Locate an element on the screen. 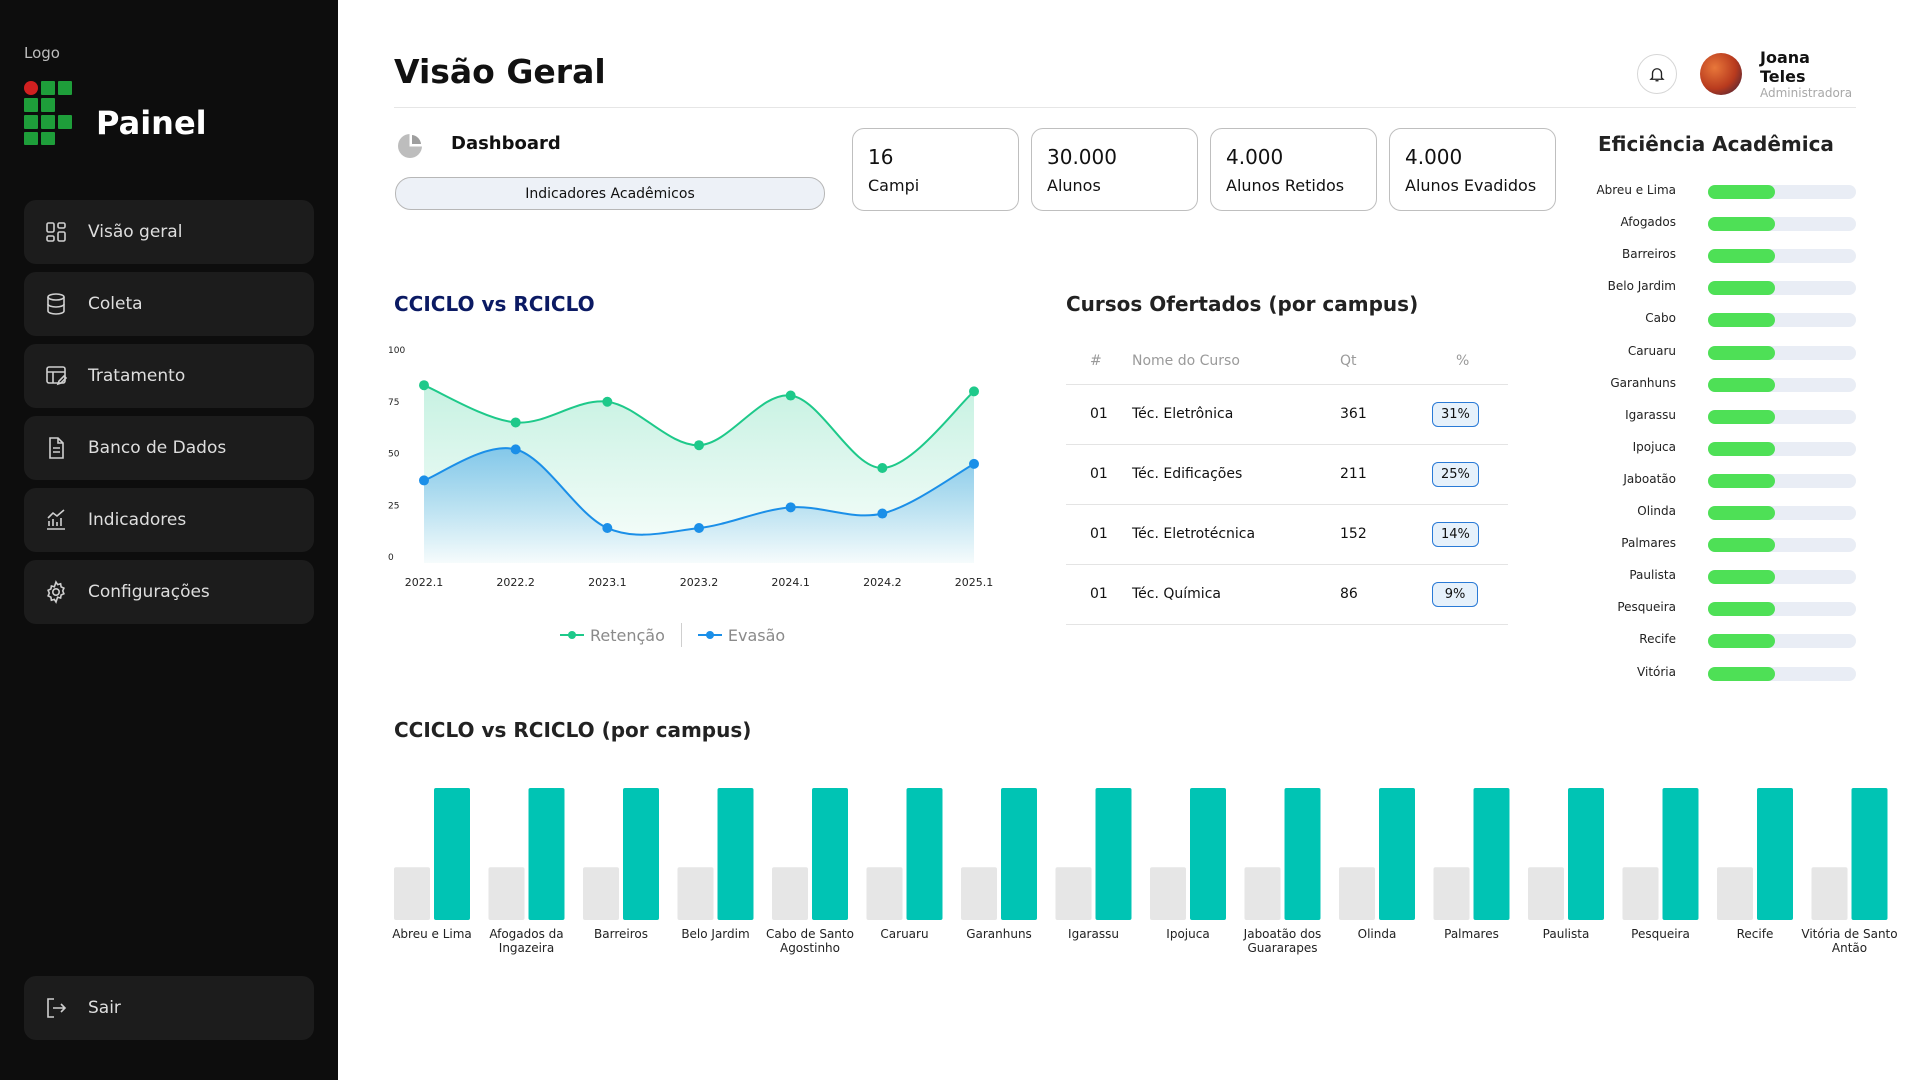 This screenshot has height=1080, width=1920. efficiency-campus-label: Caruaru is located at coordinates (1651, 350).